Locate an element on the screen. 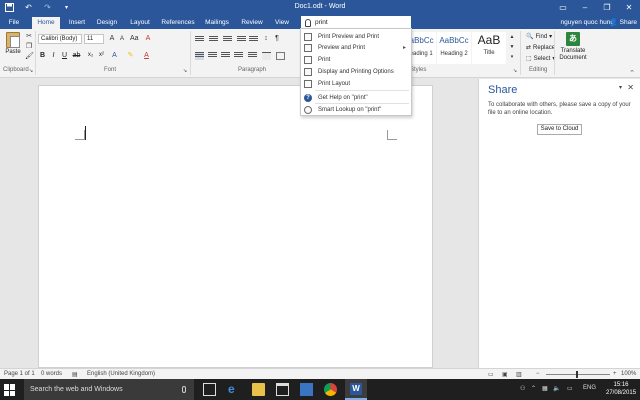 This screenshot has width=640, height=400. read-mode-icon: ▭ is located at coordinates (491, 374).